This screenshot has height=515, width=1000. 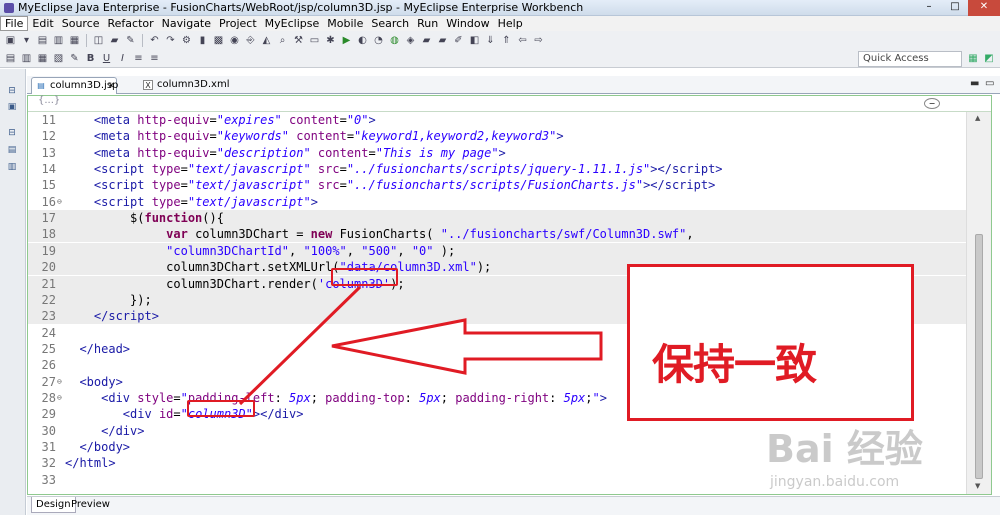 What do you see at coordinates (835, 482) in the screenshot?
I see `watermark-url: jingyan.baidu.com` at bounding box center [835, 482].